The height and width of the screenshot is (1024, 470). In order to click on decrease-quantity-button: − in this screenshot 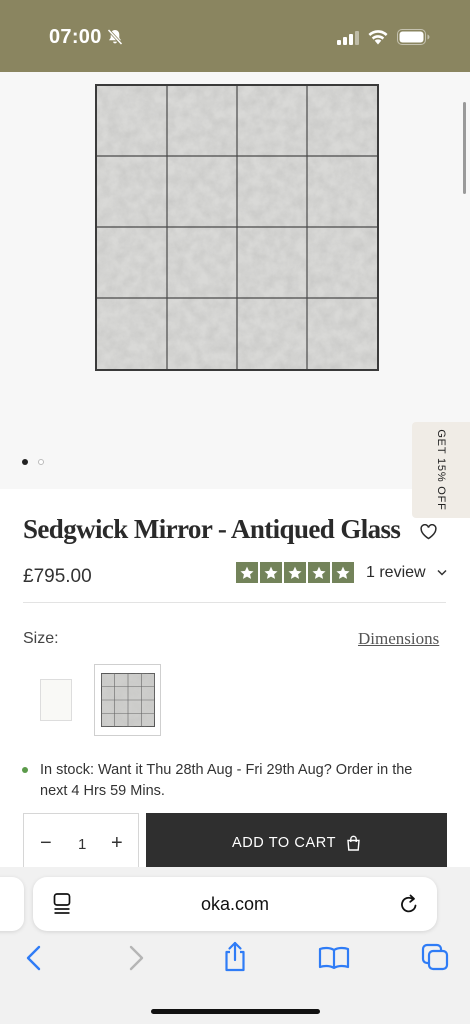, I will do `click(46, 843)`.